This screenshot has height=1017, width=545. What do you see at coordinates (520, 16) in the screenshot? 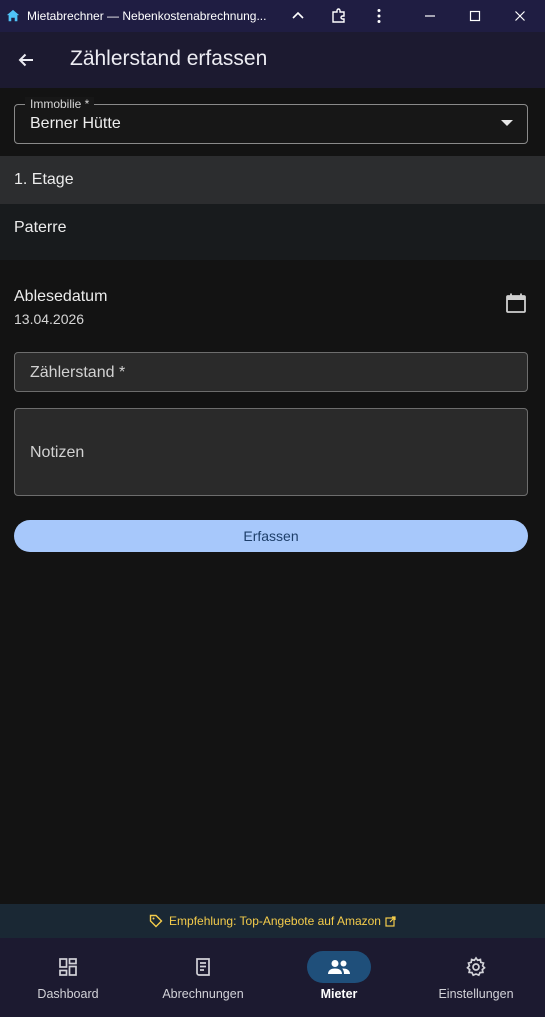
I see `close-icon` at bounding box center [520, 16].